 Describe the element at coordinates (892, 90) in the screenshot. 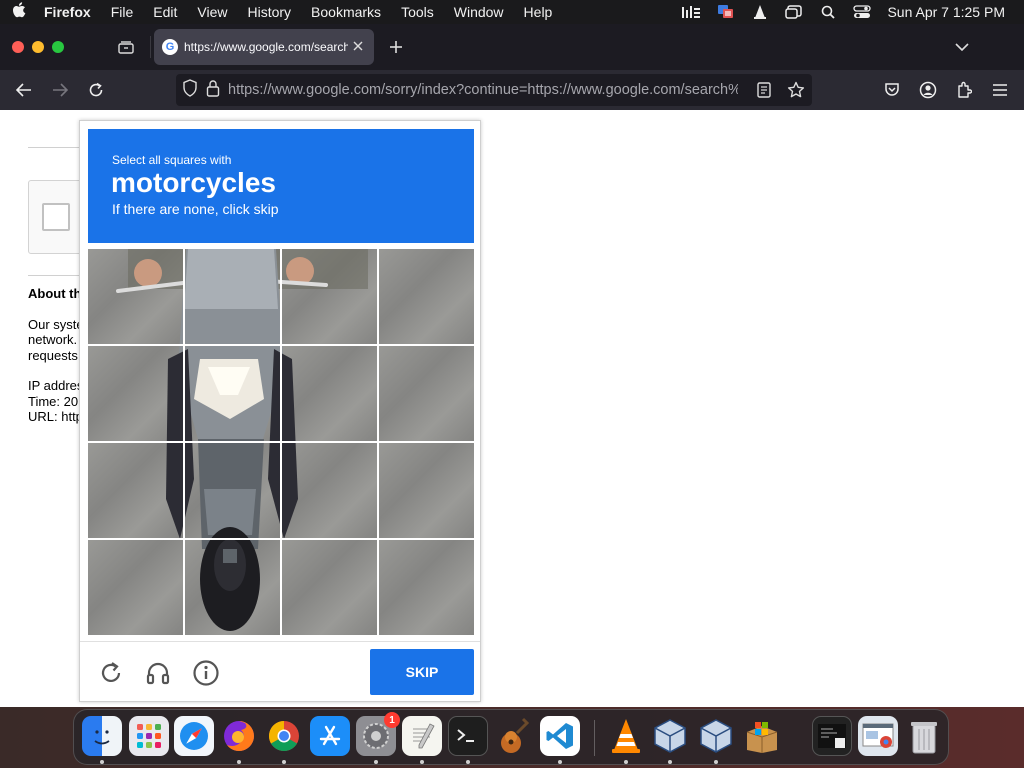

I see `pocket-icon` at that location.